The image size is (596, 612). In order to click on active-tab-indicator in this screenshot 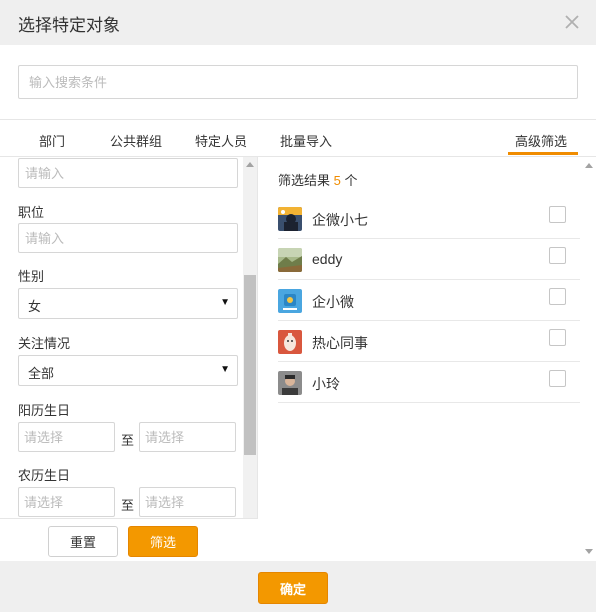, I will do `click(543, 153)`.